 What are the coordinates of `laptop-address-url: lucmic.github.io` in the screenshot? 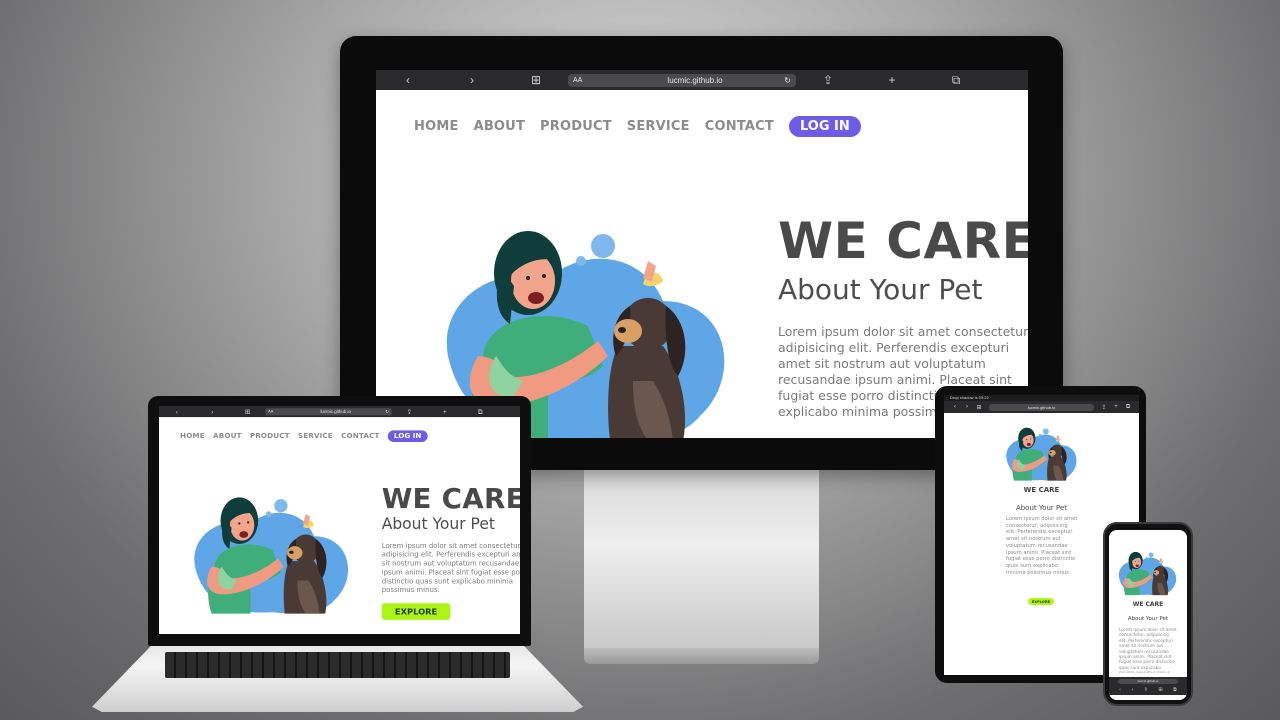 It's located at (335, 412).